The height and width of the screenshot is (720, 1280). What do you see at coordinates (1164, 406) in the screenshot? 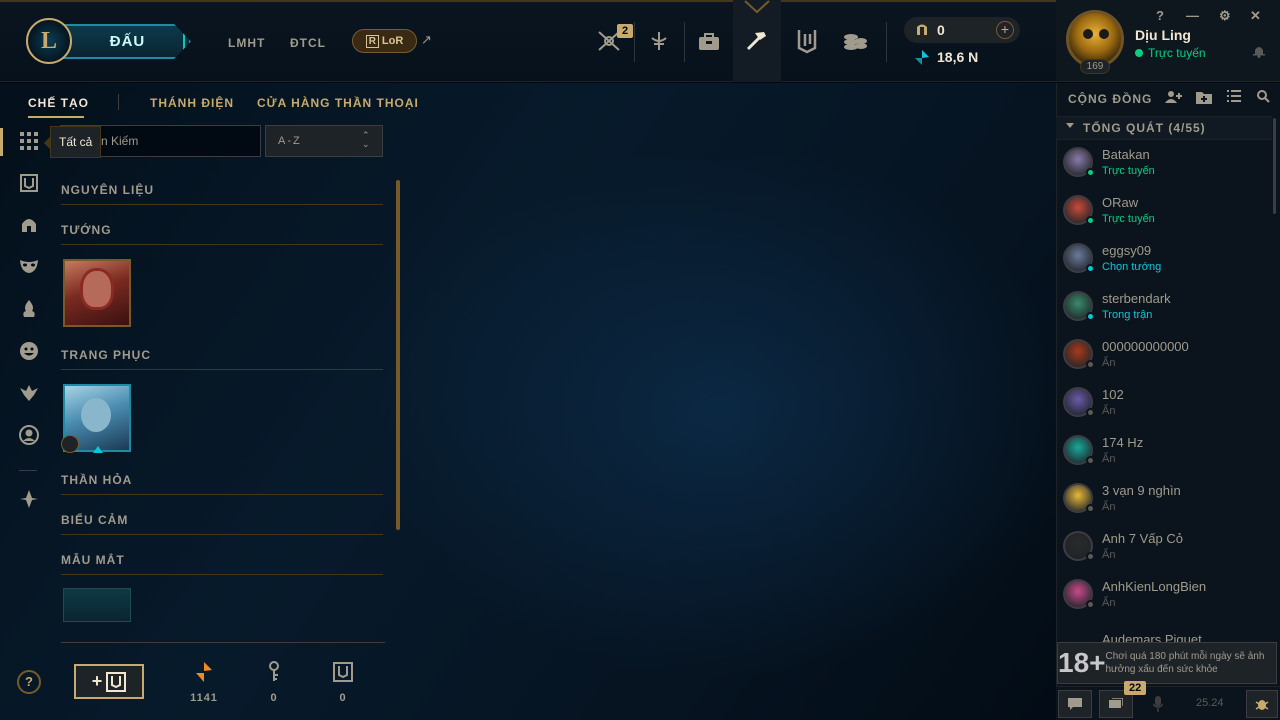
I see `friend-row: 102 Ẩn` at bounding box center [1164, 406].